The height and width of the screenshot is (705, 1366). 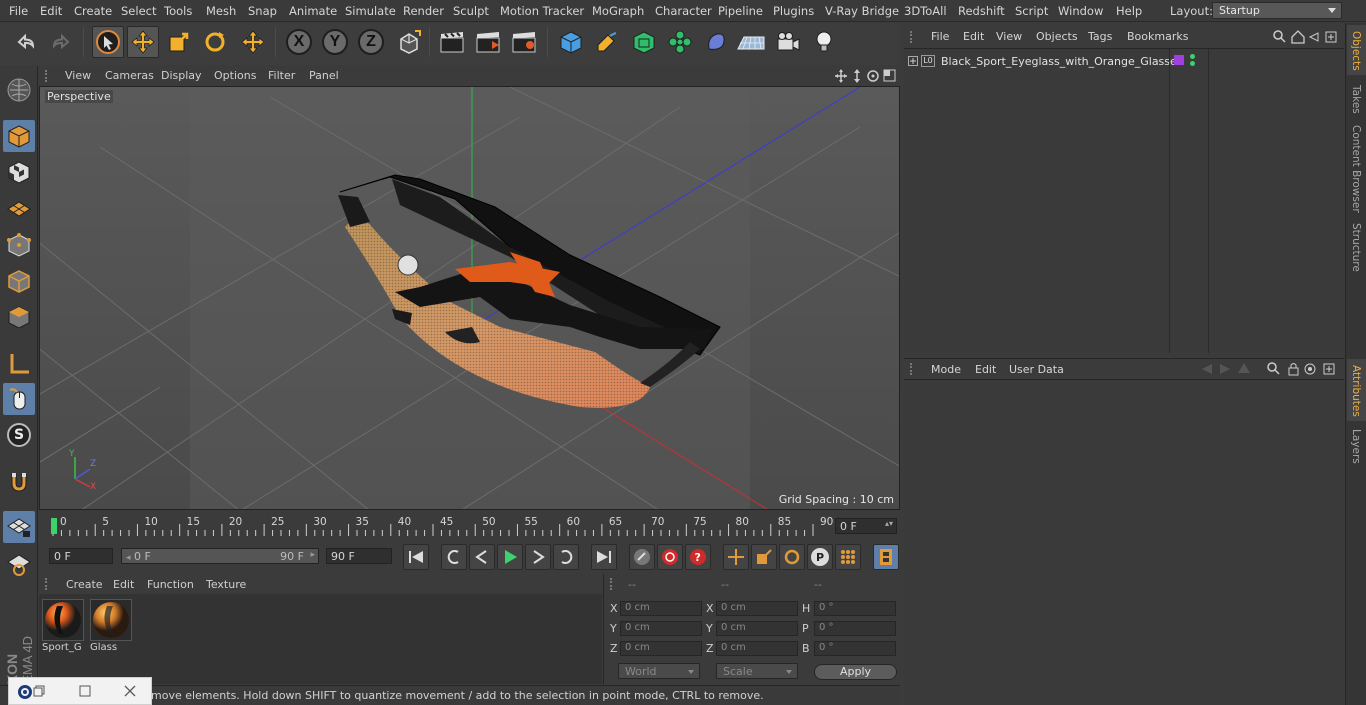 I want to click on size-mode-select: Scale, so click(x=757, y=671).